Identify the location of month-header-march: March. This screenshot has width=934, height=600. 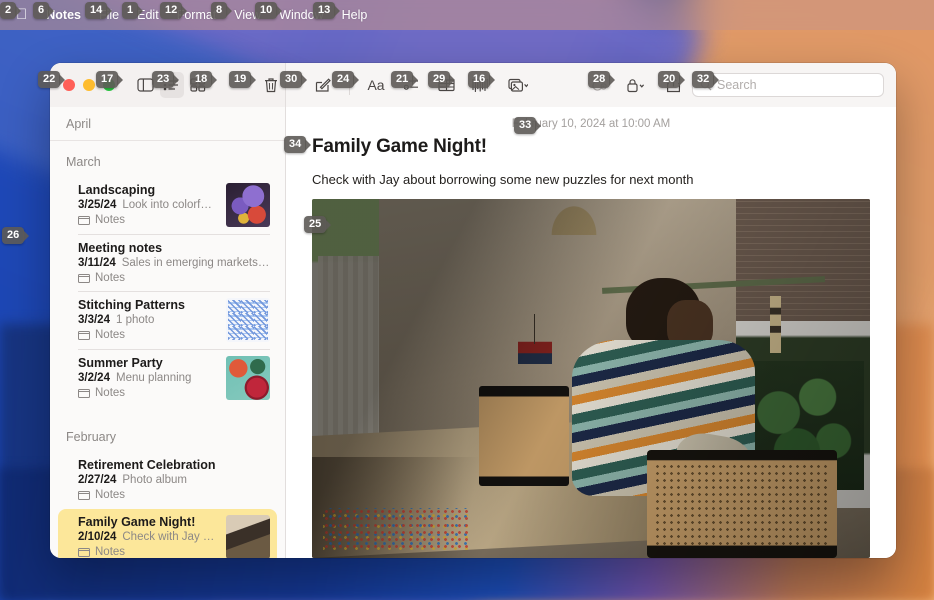
(83, 162).